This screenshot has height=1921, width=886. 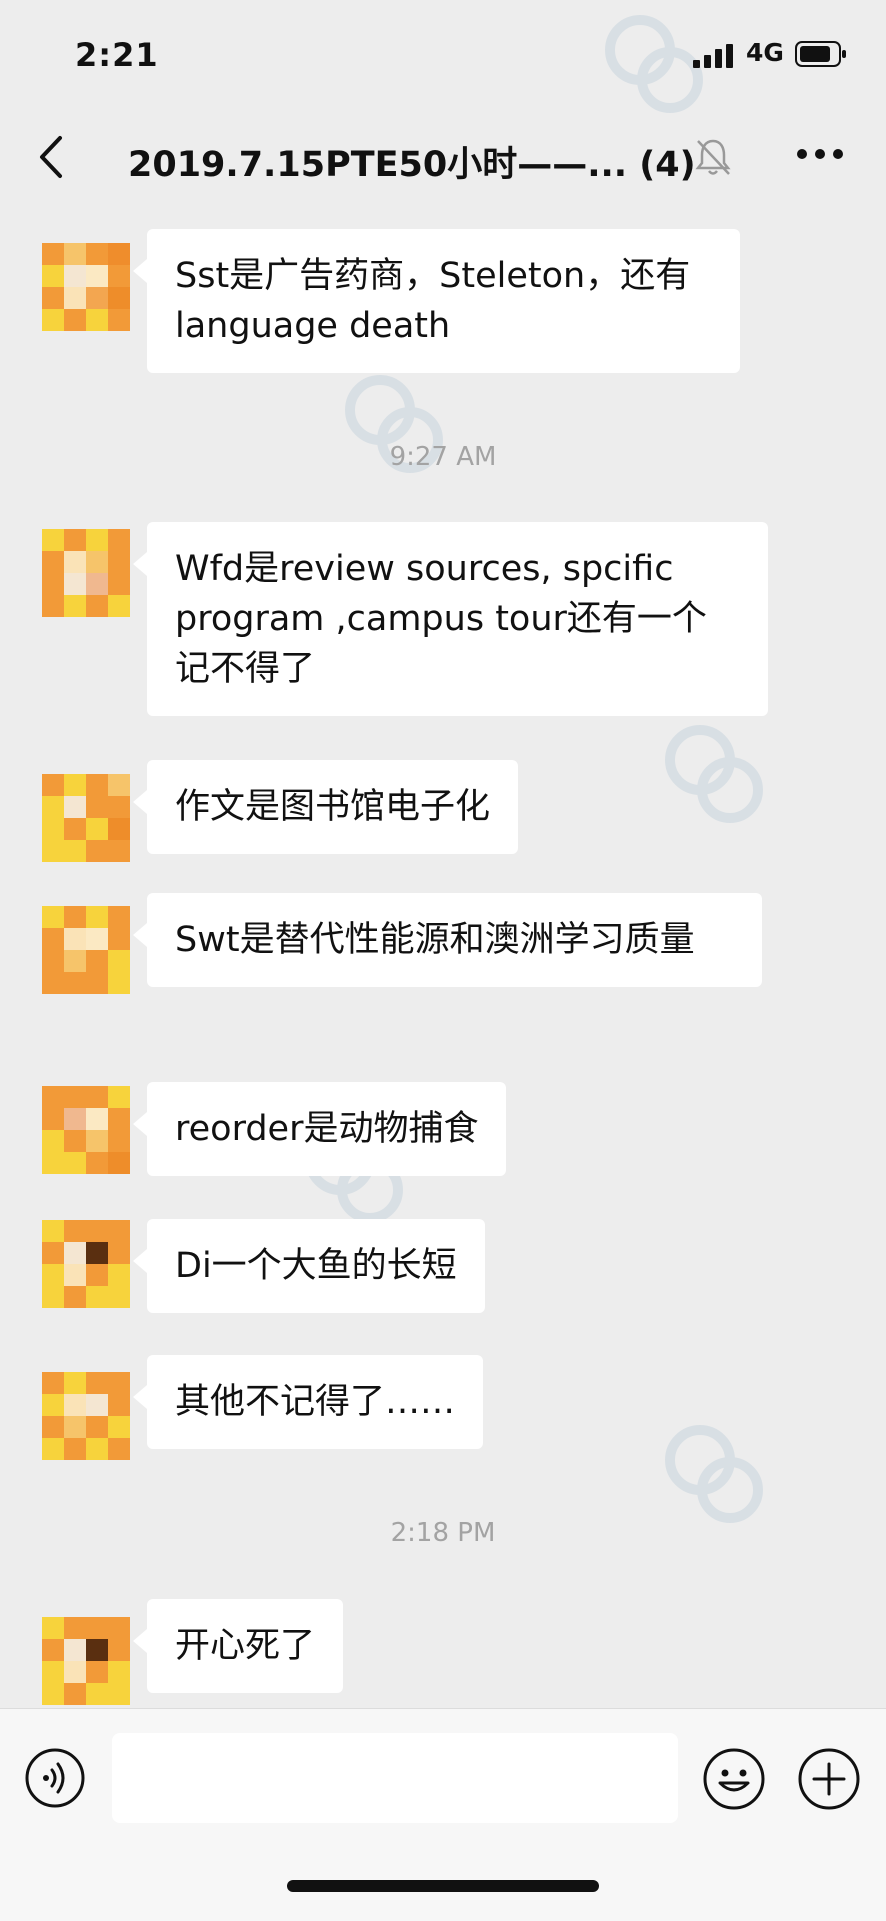 What do you see at coordinates (820, 54) in the screenshot?
I see `battery-icon` at bounding box center [820, 54].